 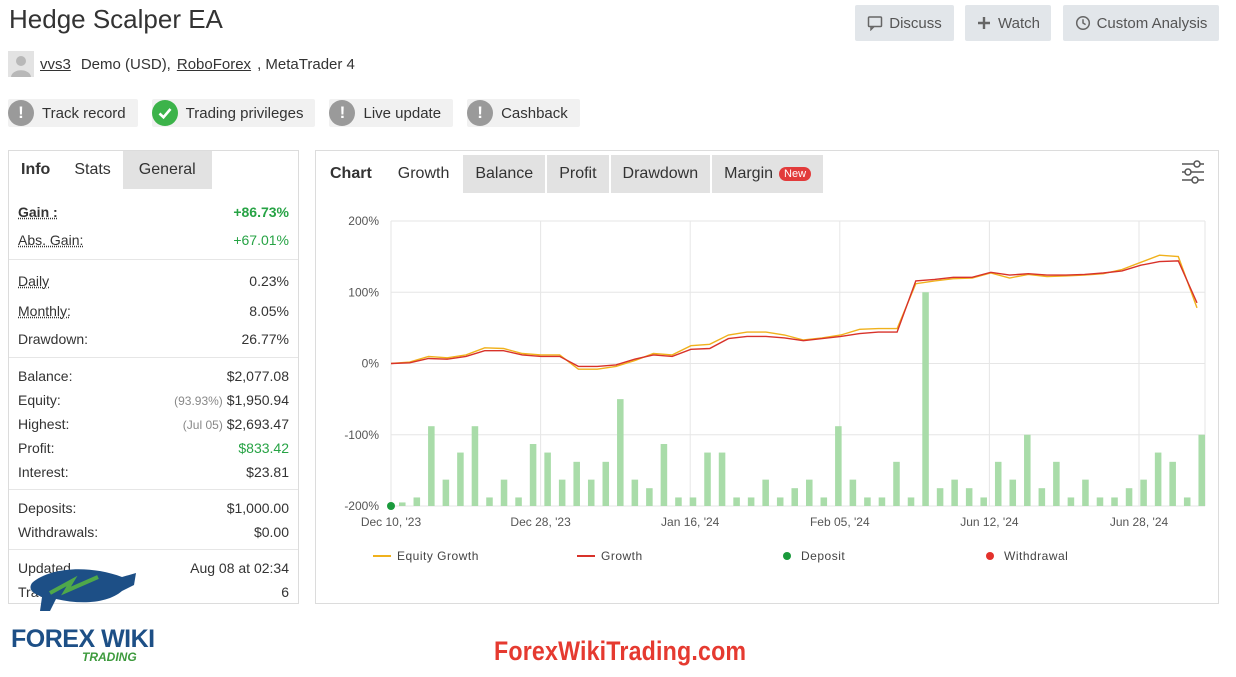 What do you see at coordinates (823, 556) in the screenshot?
I see `legend-label: Deposit` at bounding box center [823, 556].